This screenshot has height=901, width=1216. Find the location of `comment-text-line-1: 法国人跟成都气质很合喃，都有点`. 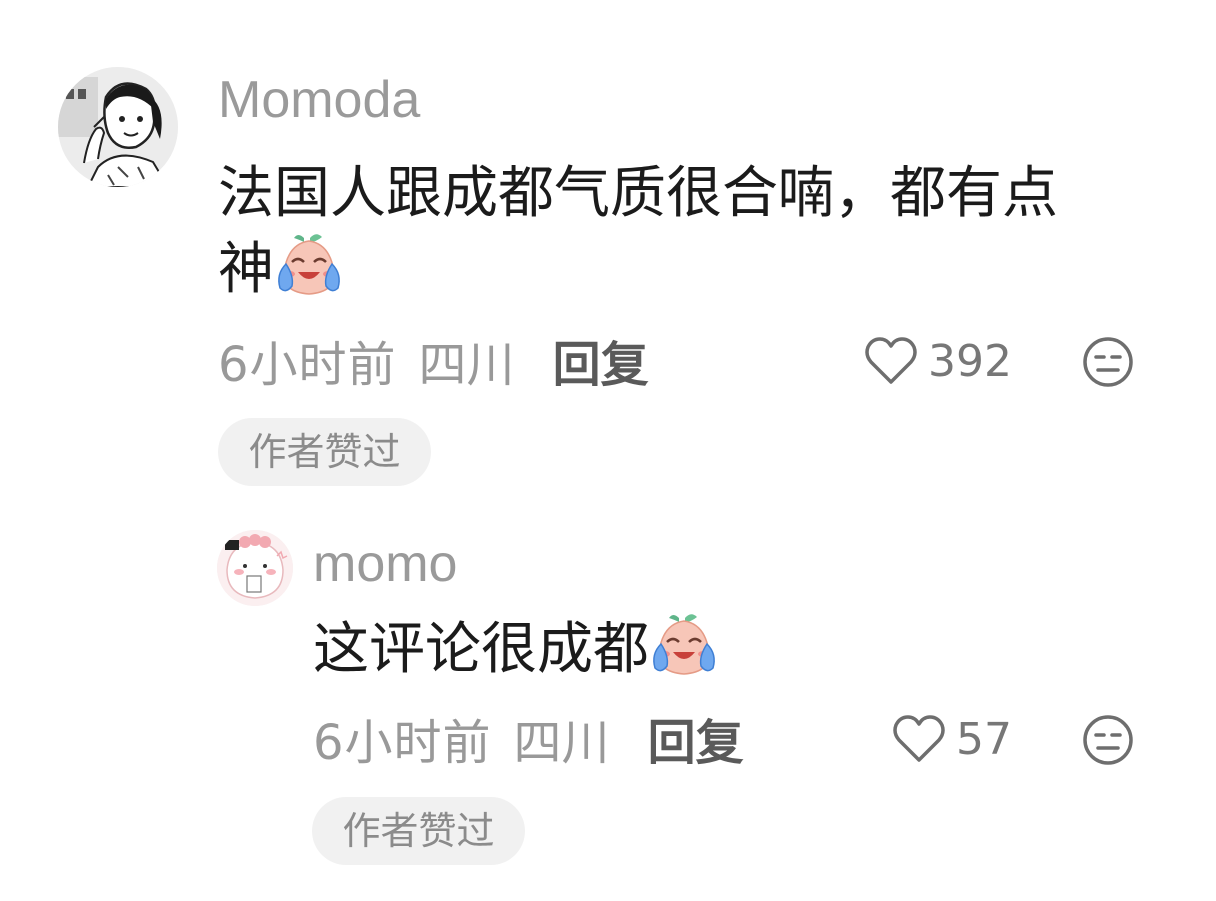

comment-text-line-1: 法国人跟成都气质很合喃，都有点 is located at coordinates (638, 193).